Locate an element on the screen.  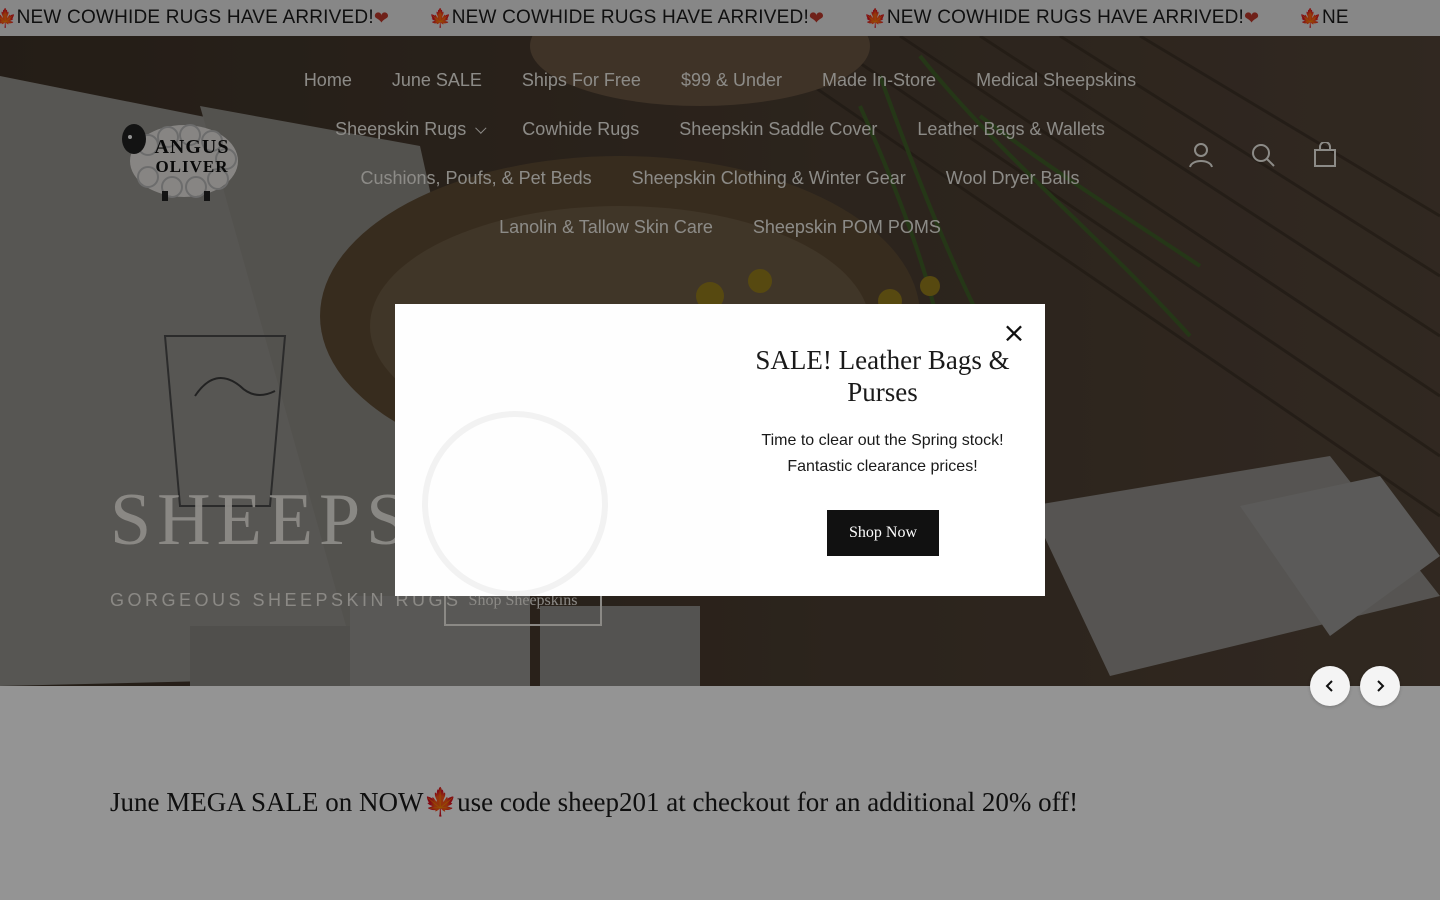
shop-now-button: Shop Now is located at coordinates (883, 533).